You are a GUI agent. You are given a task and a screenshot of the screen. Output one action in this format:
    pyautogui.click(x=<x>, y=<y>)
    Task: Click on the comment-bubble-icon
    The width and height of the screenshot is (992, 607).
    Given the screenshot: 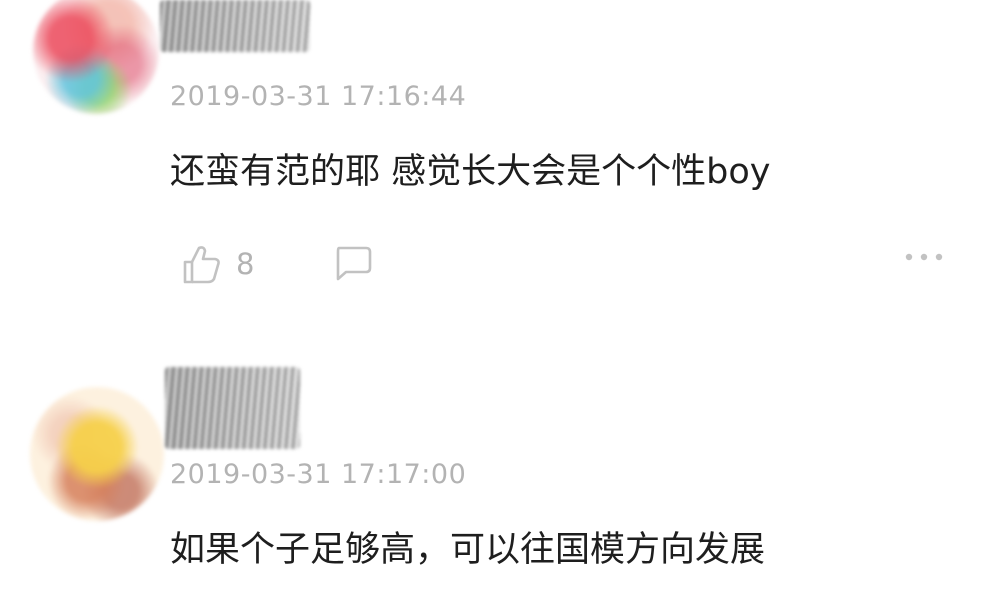 What is the action you would take?
    pyautogui.click(x=354, y=263)
    